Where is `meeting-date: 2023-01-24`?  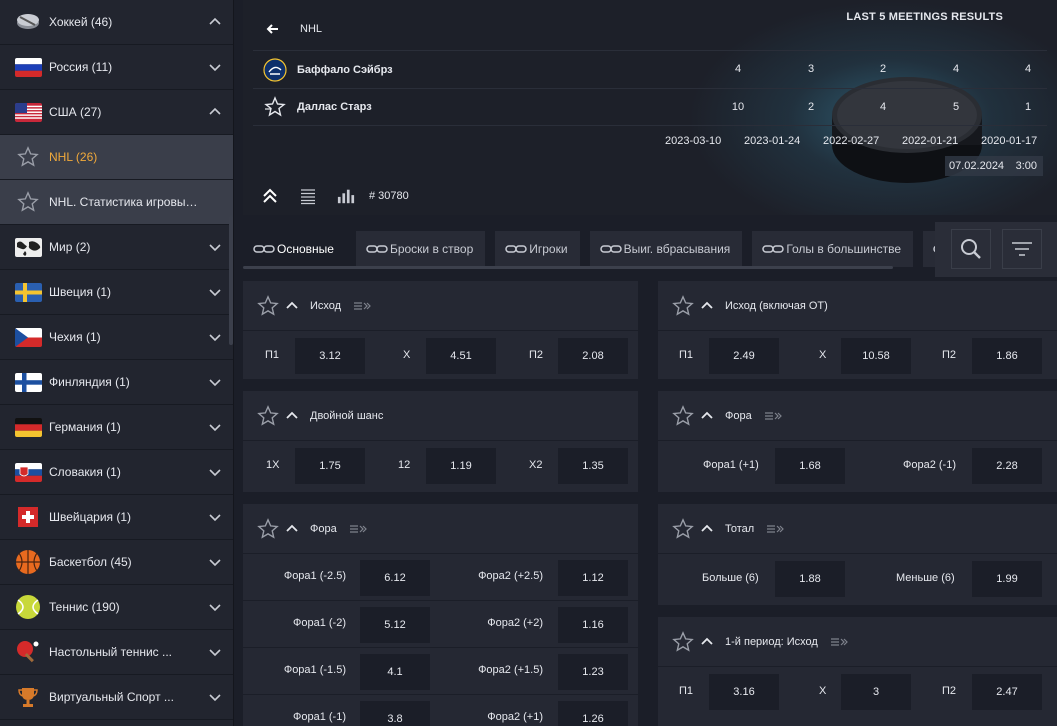 meeting-date: 2023-01-24 is located at coordinates (772, 141).